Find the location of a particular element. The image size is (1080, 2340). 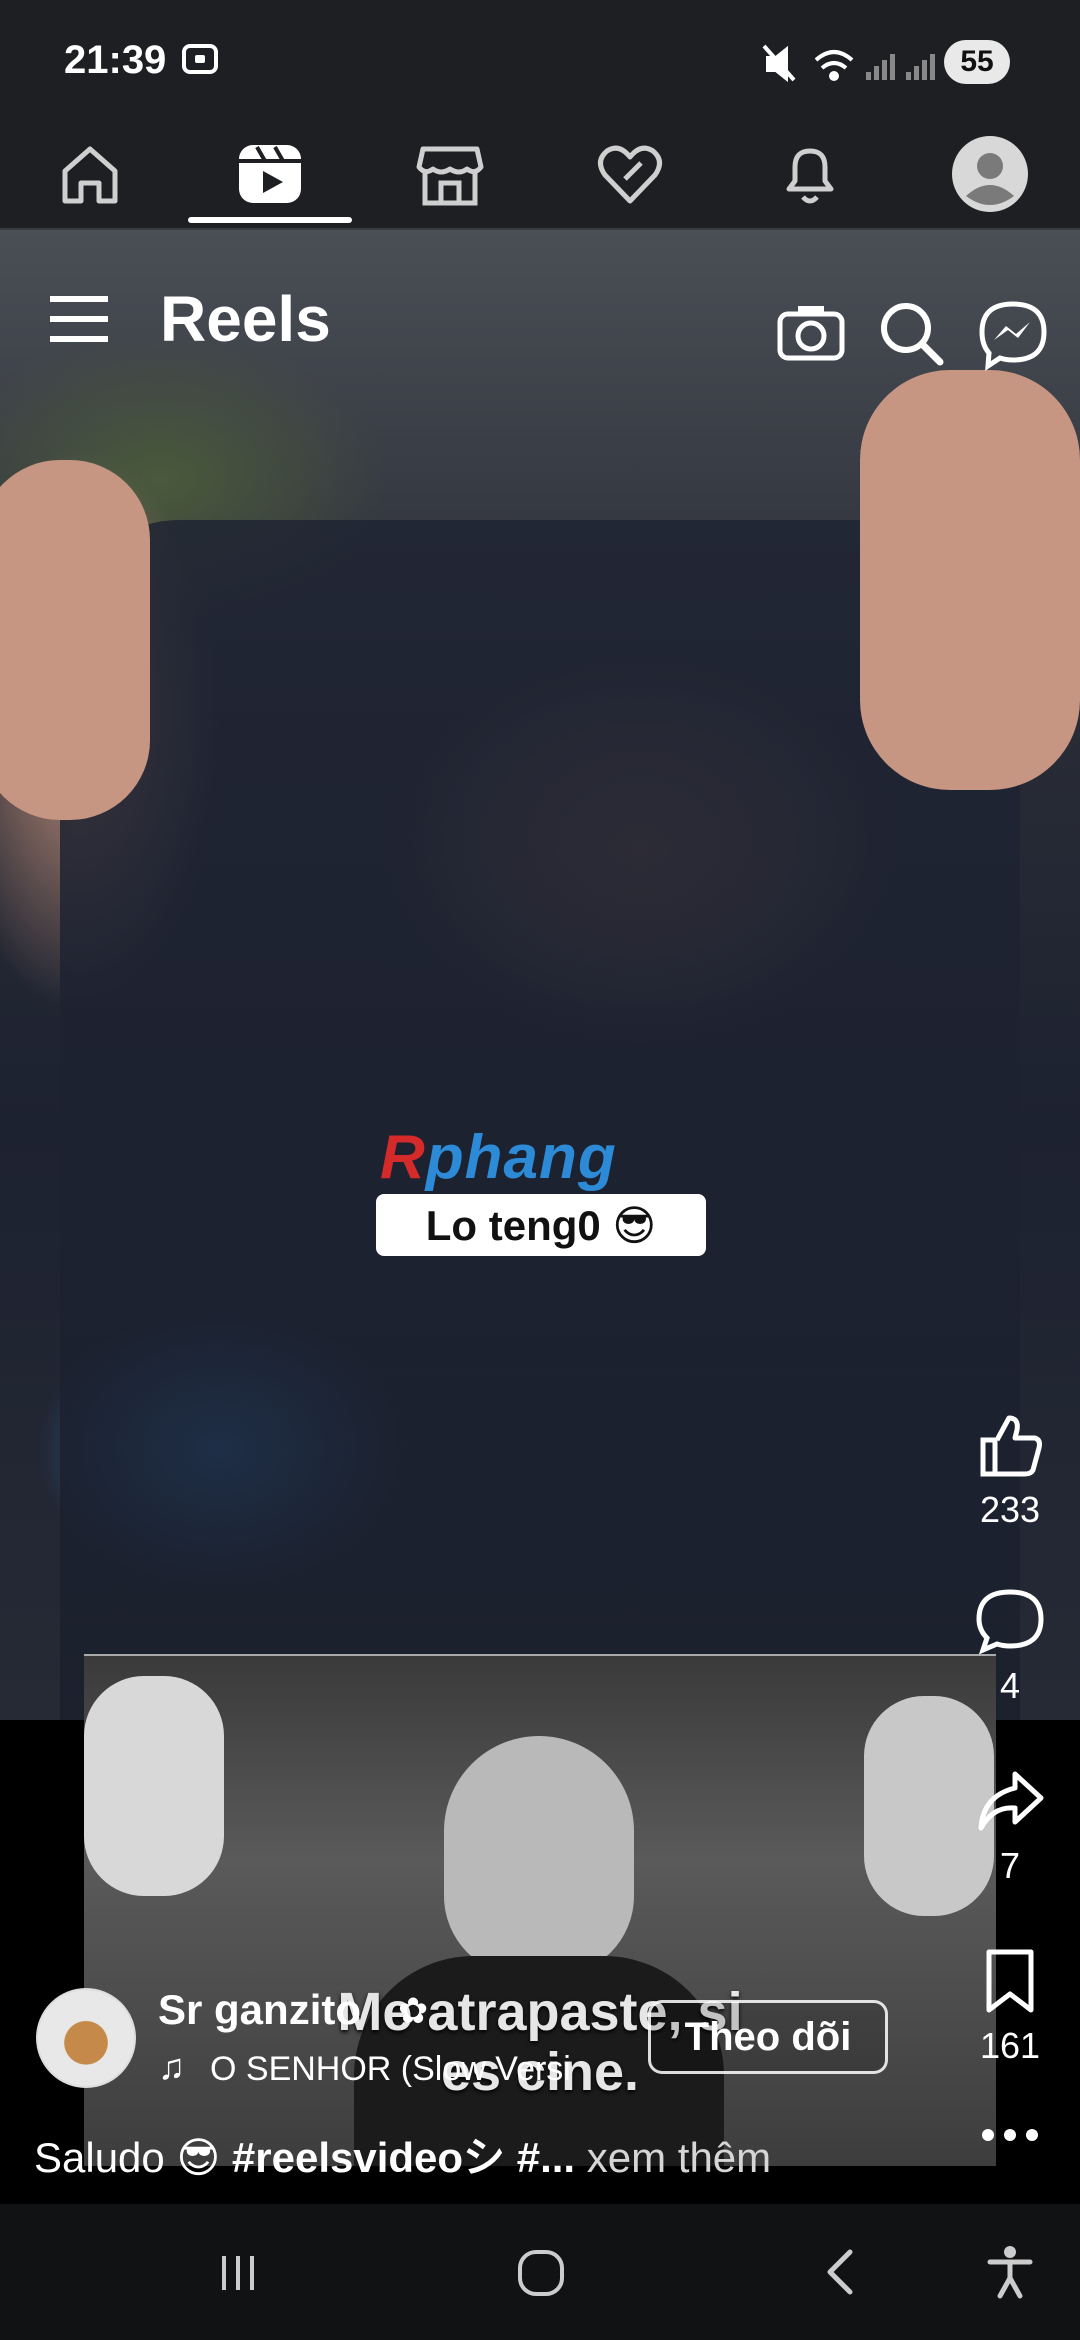

search-icon is located at coordinates (911, 333).